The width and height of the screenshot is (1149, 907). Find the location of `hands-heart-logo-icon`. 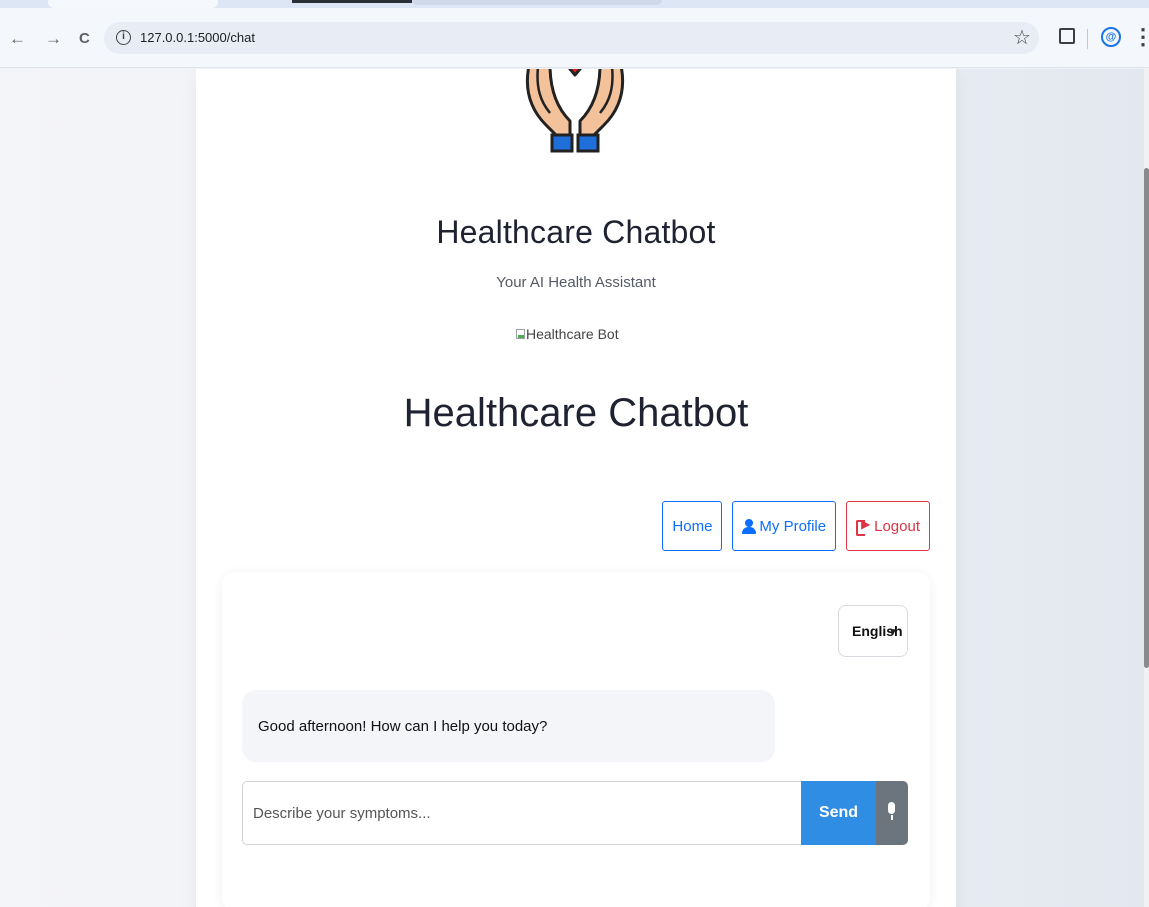

hands-heart-logo-icon is located at coordinates (575, 111).